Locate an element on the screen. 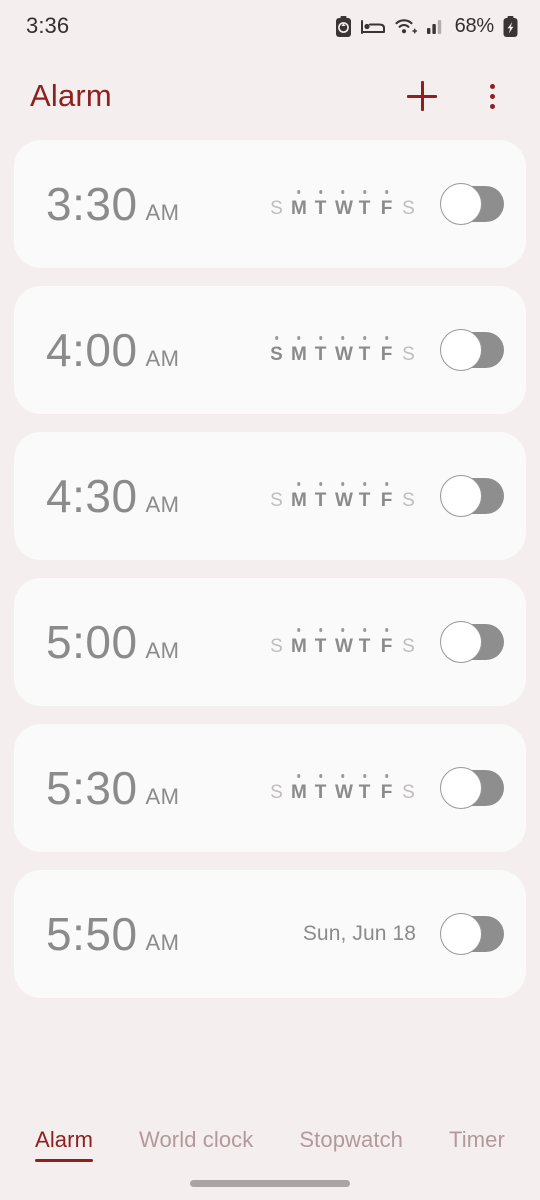 The width and height of the screenshot is (540, 1200). alarm-row: 4:30 AM S M T W T F S is located at coordinates (270, 496).